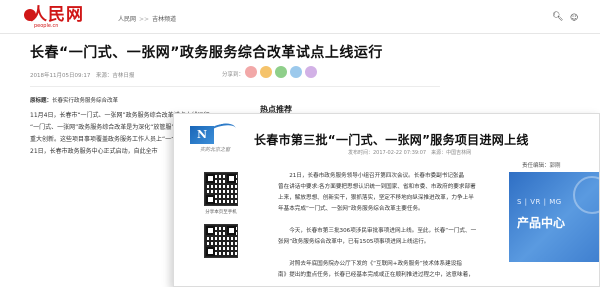 This screenshot has height=287, width=600. What do you see at coordinates (371, 176) in the screenshot?
I see `front-paragraph-line: 21日，长春市政务服务领导小组召开第四次会议。长春市委副书记张晶` at bounding box center [371, 176].